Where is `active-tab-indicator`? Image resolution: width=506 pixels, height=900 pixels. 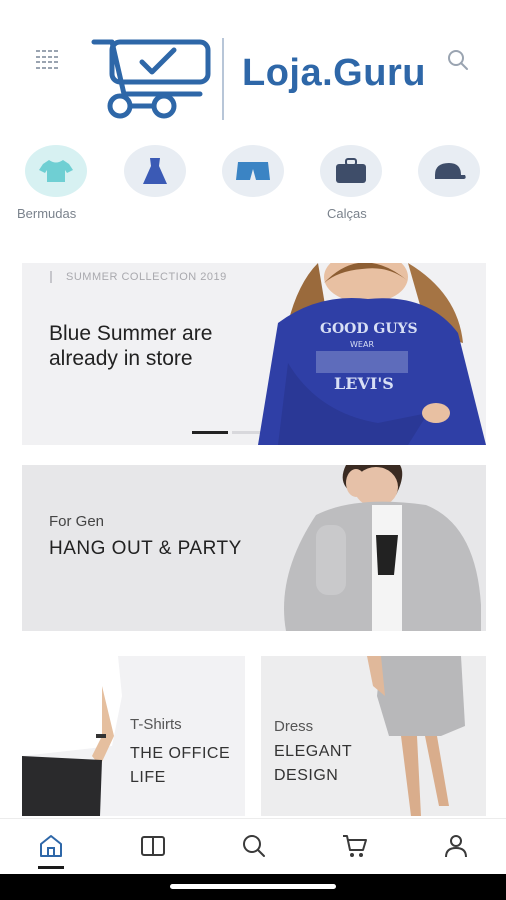 active-tab-indicator is located at coordinates (51, 867).